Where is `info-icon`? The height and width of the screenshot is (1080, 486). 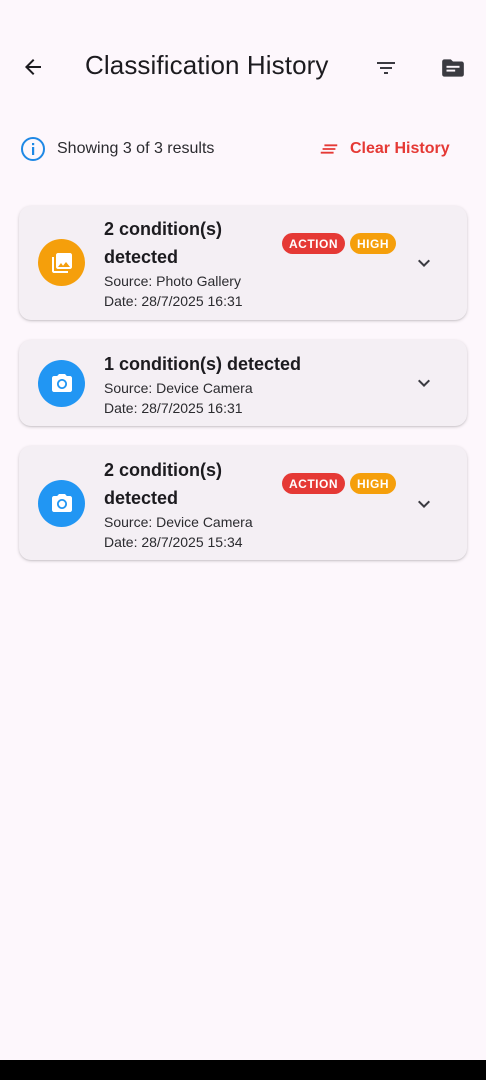
info-icon is located at coordinates (33, 149).